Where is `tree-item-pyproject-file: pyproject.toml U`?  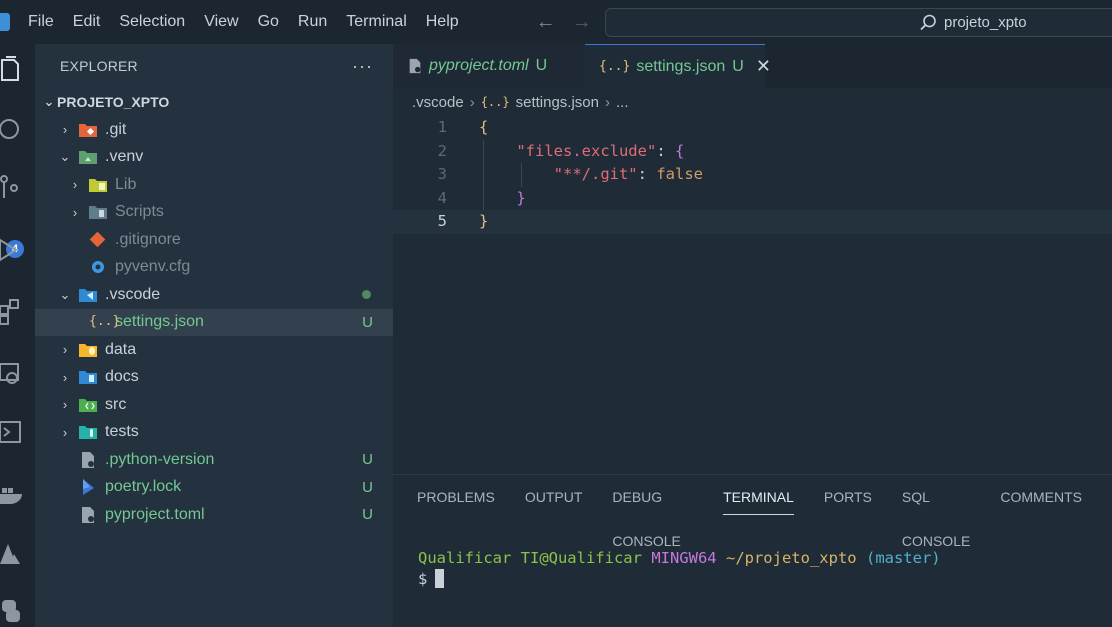 tree-item-pyproject-file: pyproject.toml U is located at coordinates (214, 515).